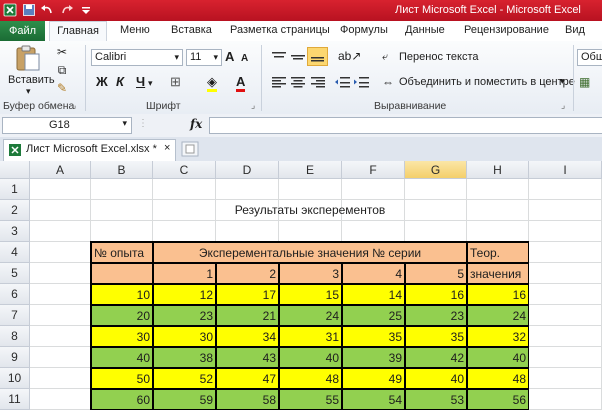 The width and height of the screenshot is (602, 415). What do you see at coordinates (298, 82) in the screenshot?
I see `align-center-icon` at bounding box center [298, 82].